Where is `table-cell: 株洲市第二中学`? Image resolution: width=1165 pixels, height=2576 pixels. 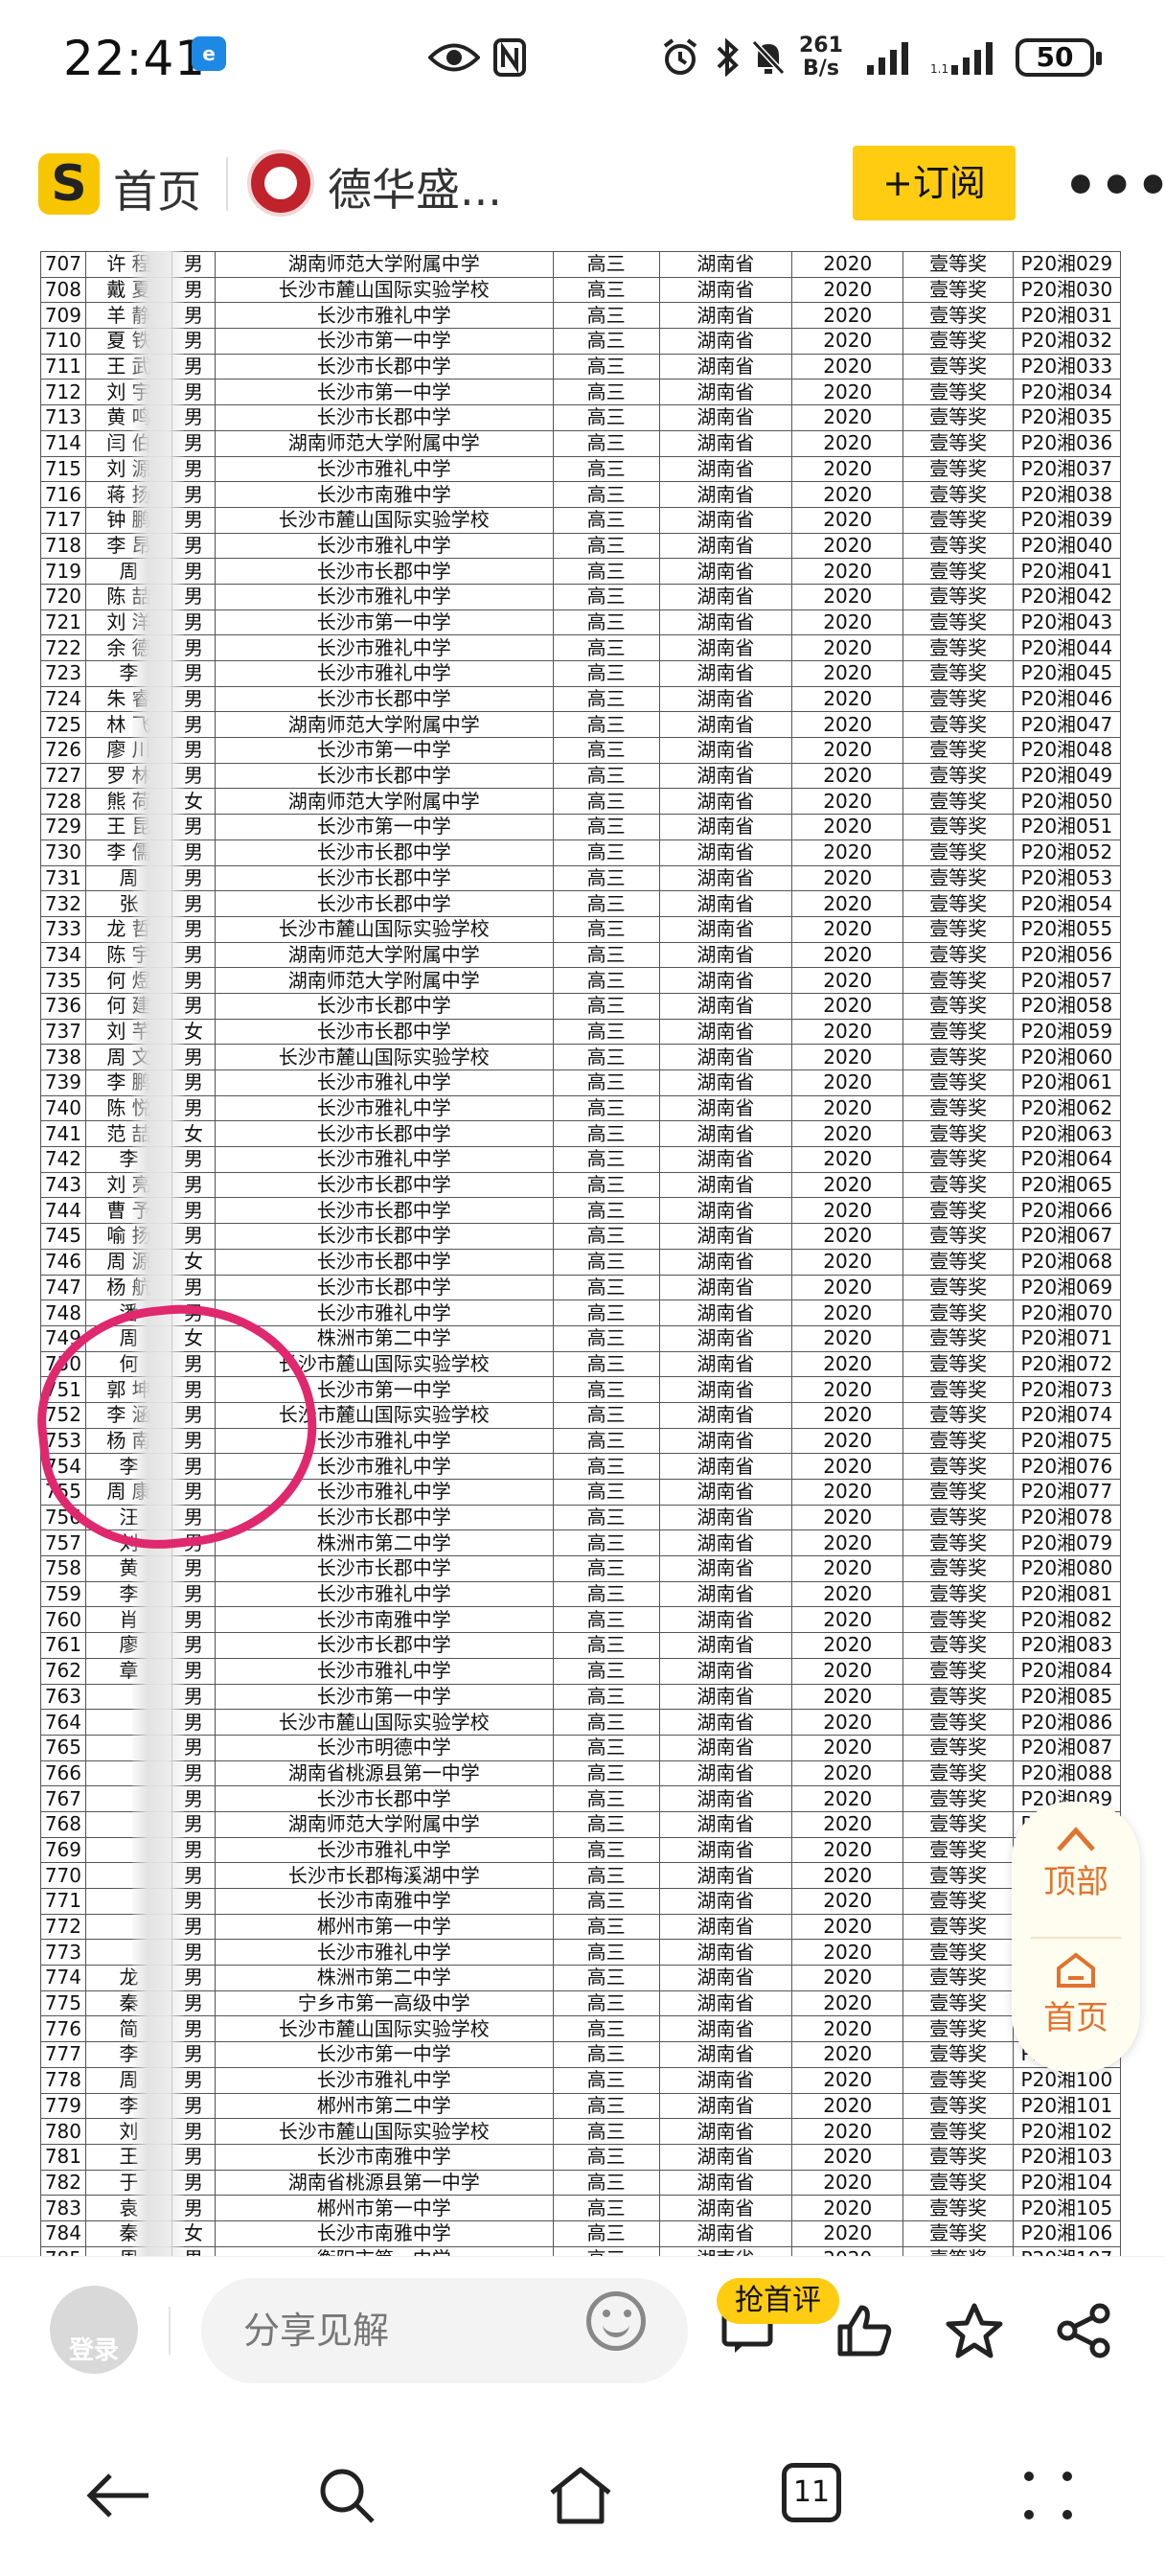
table-cell: 株洲市第二中学 is located at coordinates (384, 1543).